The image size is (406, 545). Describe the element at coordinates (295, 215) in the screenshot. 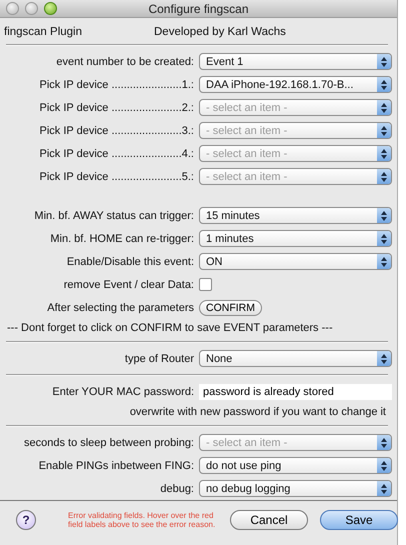

I see `dropdown: 15 minutes` at that location.